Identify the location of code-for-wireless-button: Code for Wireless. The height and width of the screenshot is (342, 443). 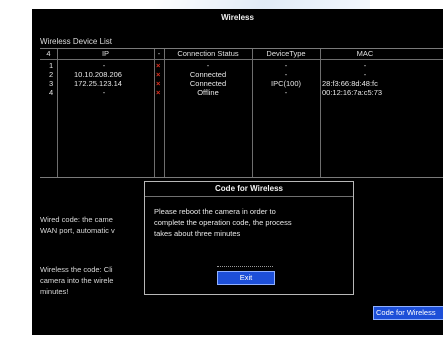
(408, 313).